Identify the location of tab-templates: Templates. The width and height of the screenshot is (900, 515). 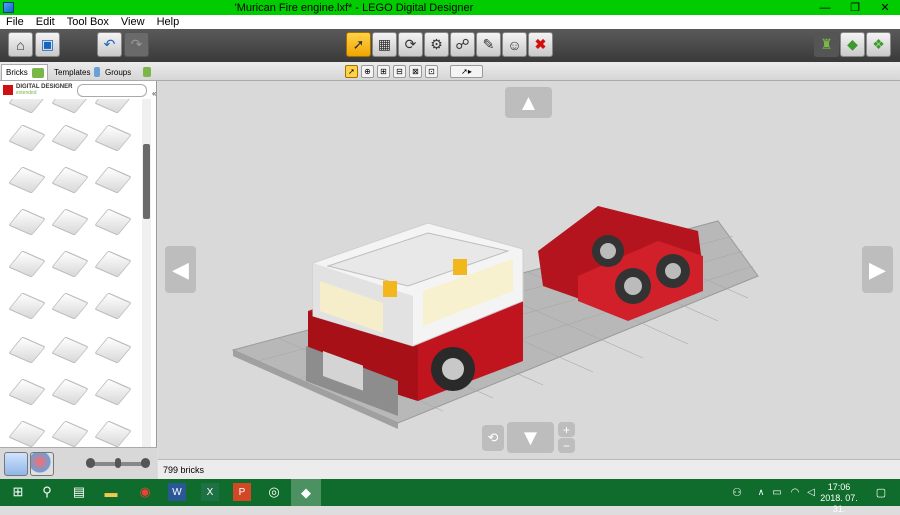
(75, 72).